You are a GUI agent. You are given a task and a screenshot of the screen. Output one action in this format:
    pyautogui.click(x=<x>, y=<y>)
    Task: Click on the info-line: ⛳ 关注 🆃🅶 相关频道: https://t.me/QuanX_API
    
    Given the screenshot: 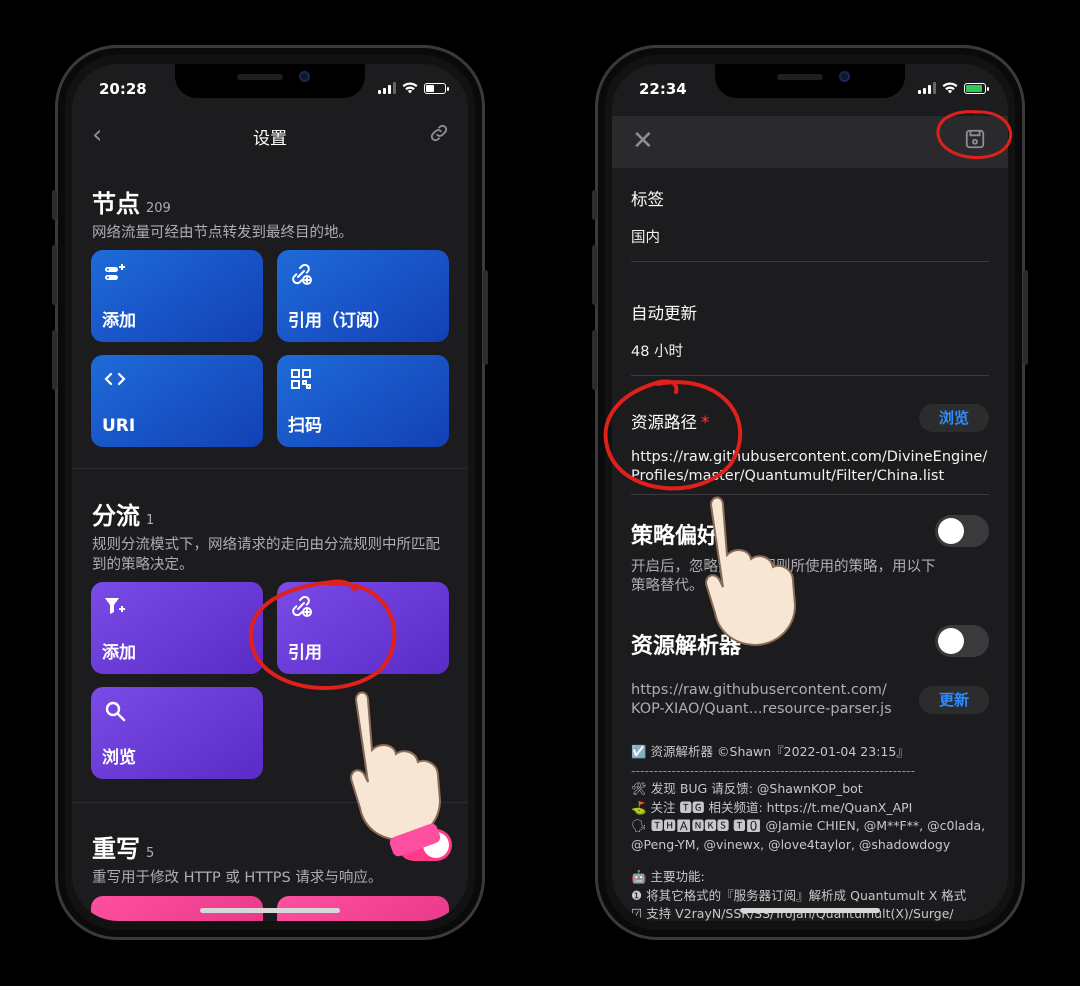 What is the action you would take?
    pyautogui.click(x=772, y=807)
    